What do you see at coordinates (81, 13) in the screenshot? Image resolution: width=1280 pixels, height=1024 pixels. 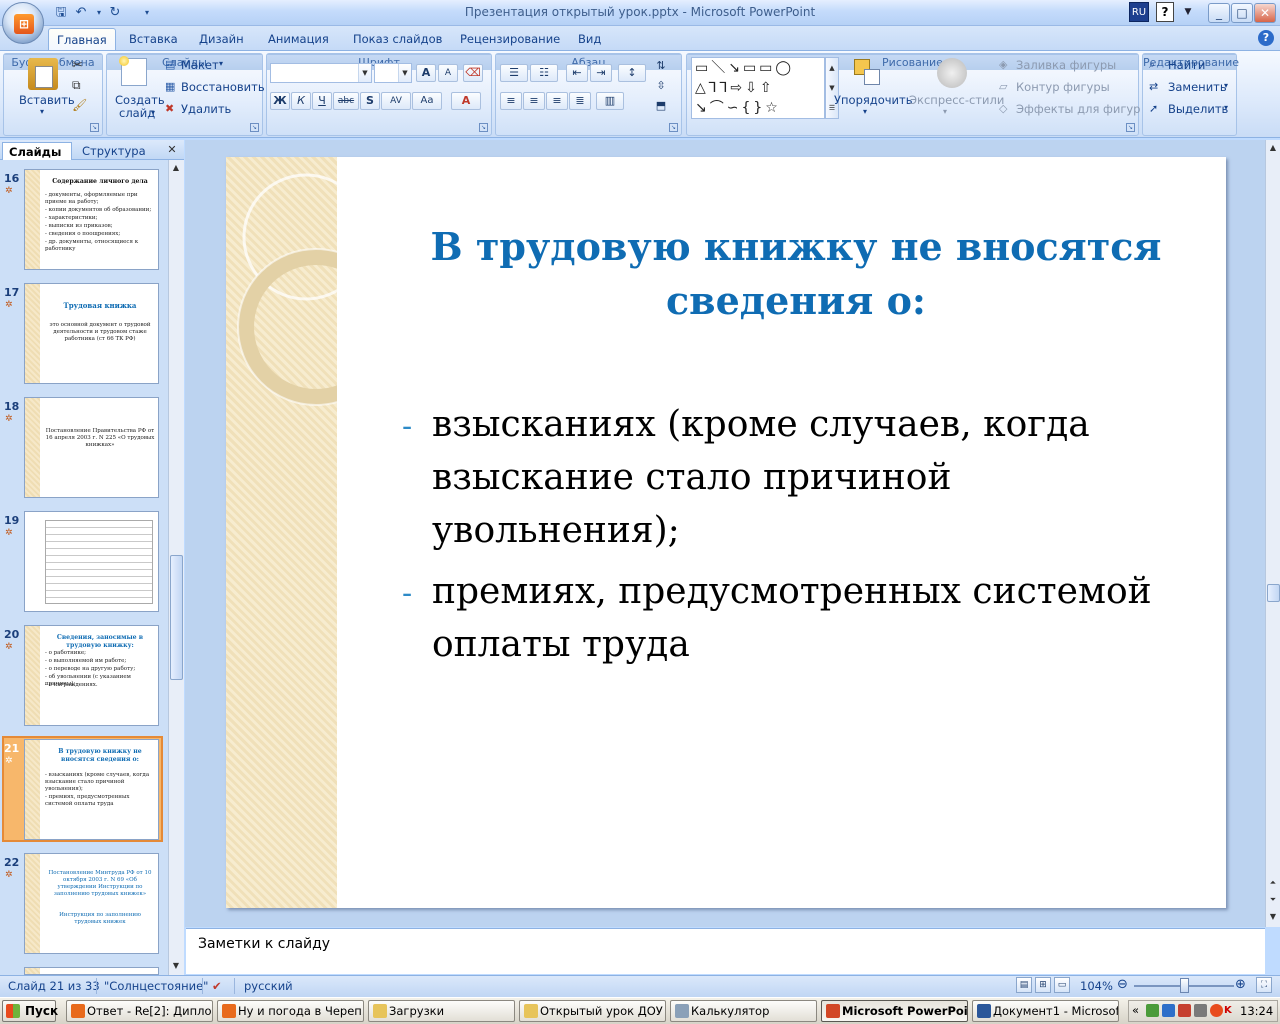 I see `undo-icon: ↶` at bounding box center [81, 13].